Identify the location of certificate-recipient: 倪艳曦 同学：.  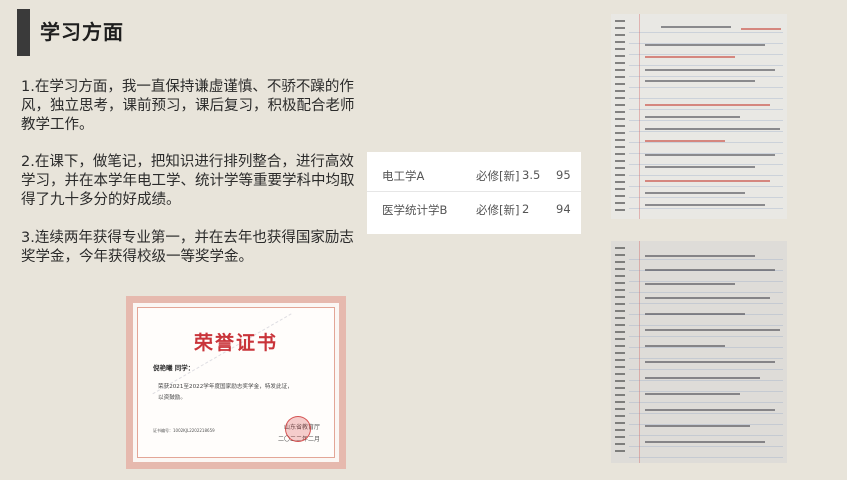
(174, 368).